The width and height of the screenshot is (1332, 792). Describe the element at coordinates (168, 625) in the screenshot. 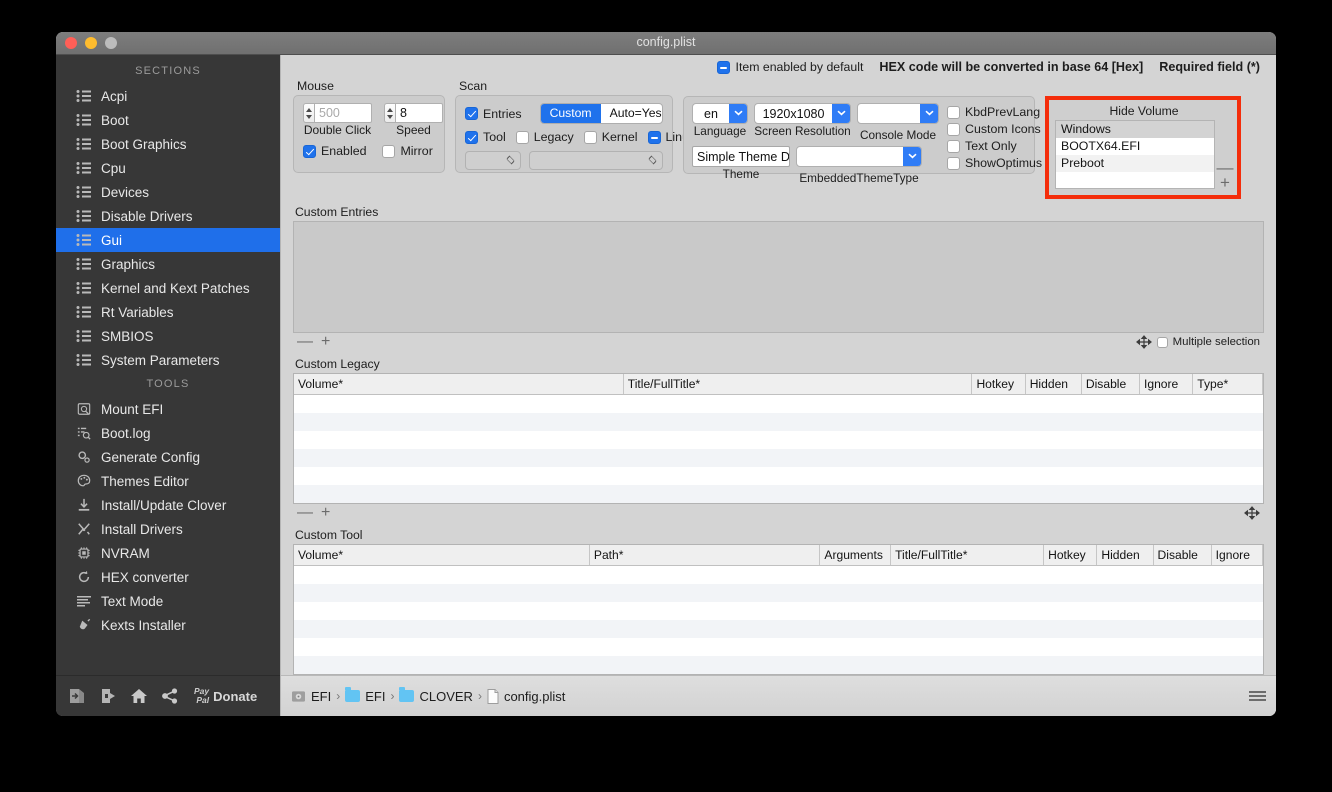

I see `sidebar-tool-kexts-installer: Kexts Installer` at that location.